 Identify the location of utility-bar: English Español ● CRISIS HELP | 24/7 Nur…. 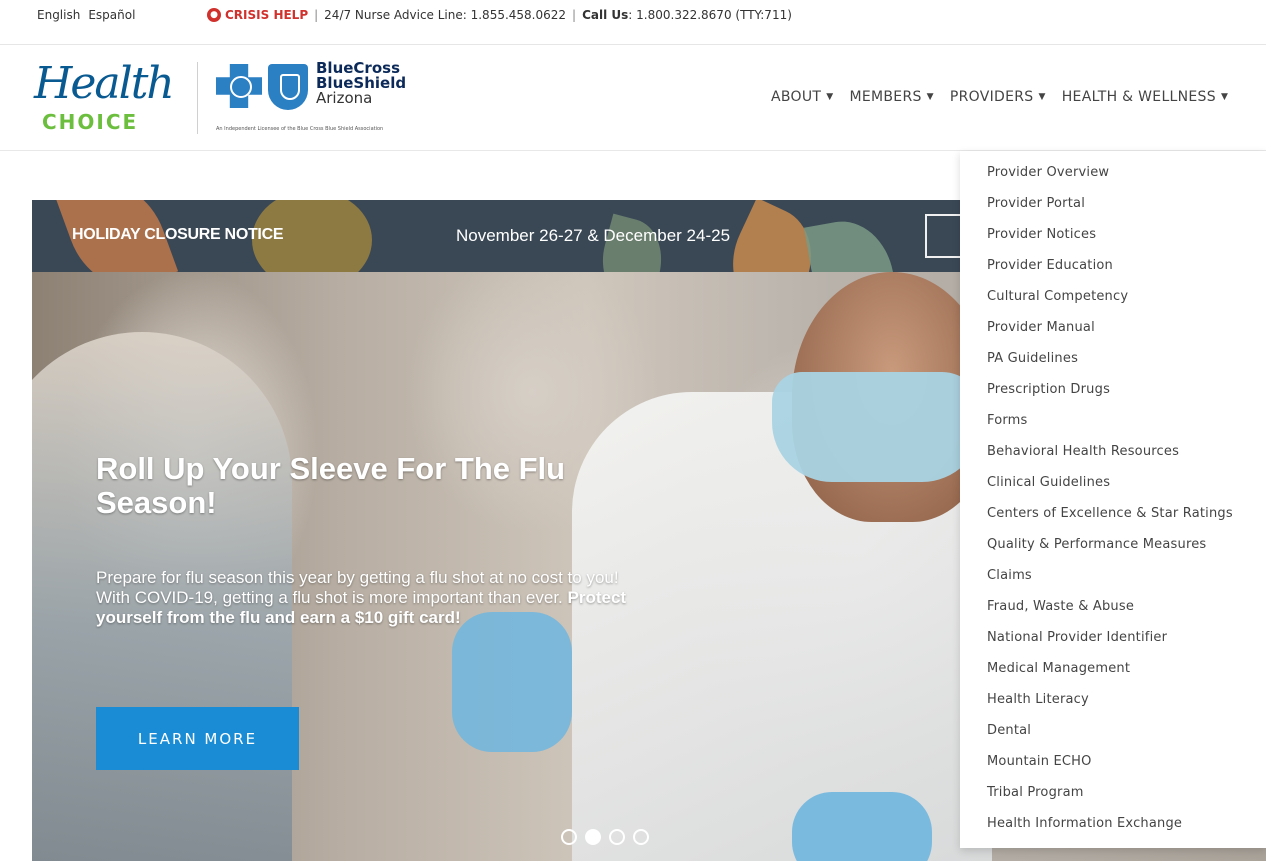
(633, 22).